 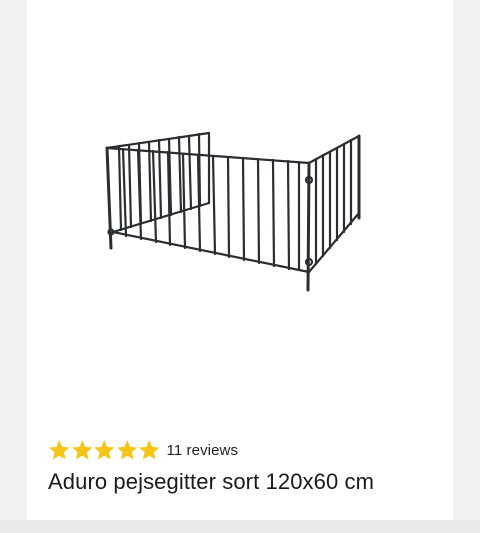 I want to click on page-margin-right, so click(x=466, y=260).